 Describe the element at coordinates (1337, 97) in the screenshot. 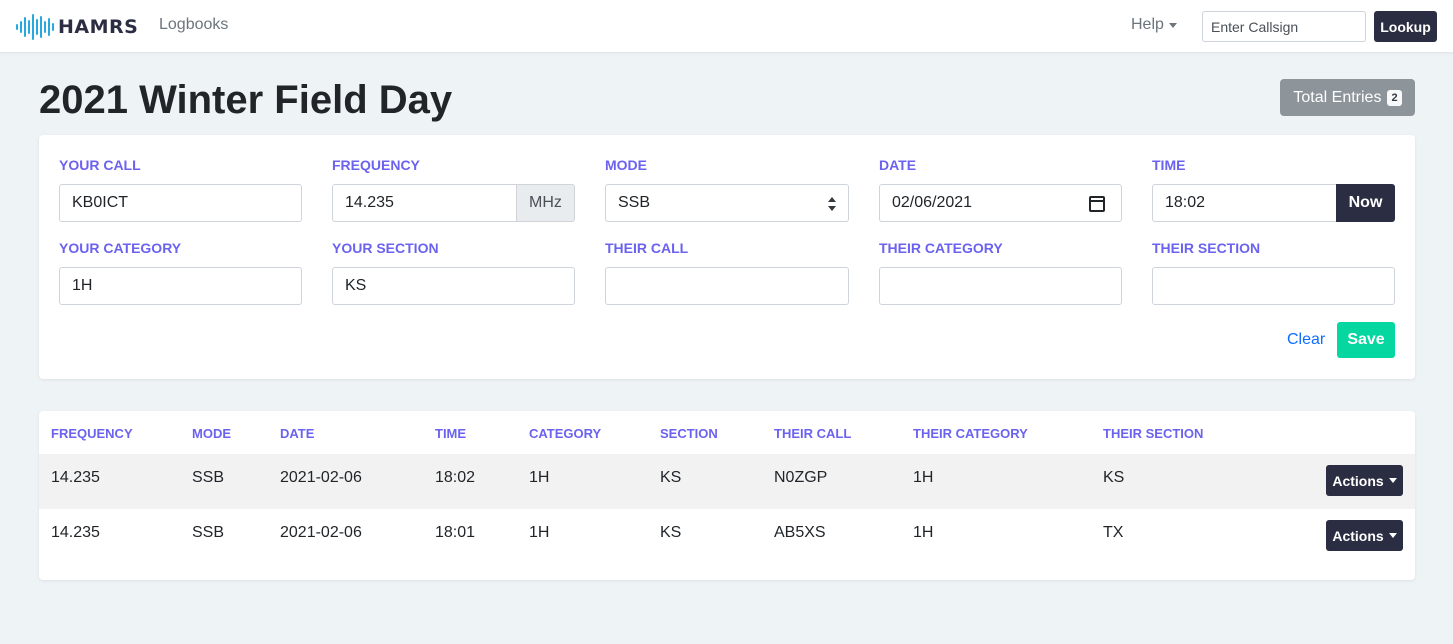

I see `total-entries-label: Total Entries` at that location.